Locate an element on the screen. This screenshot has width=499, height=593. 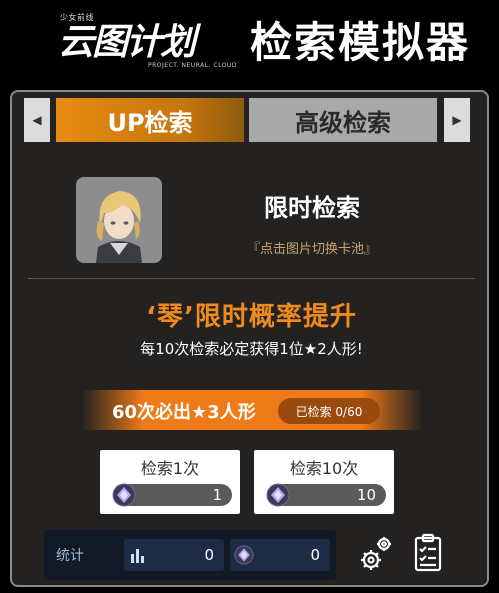
chevron-right-icon: ▶ is located at coordinates (457, 120).